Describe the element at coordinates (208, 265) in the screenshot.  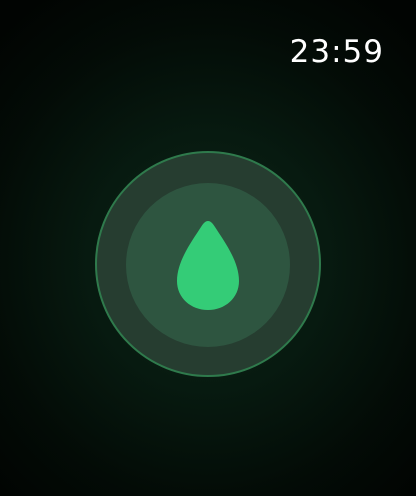
I see `water-drop-icon` at that location.